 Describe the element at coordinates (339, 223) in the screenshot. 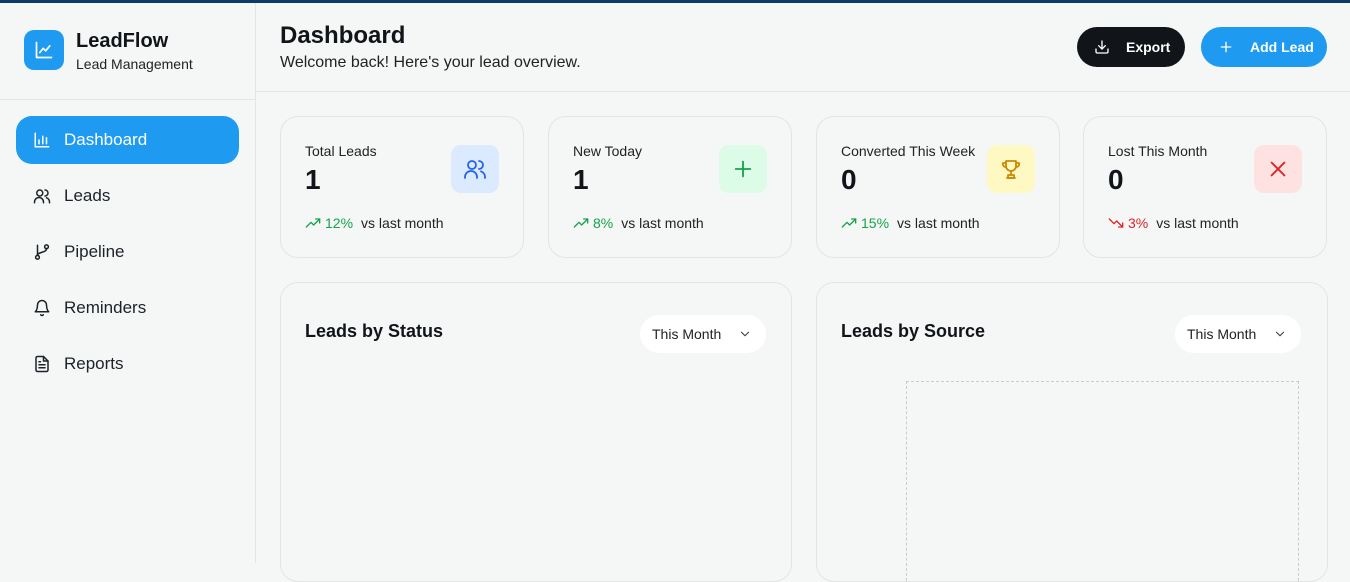

I see `trend-percent: 12%` at that location.